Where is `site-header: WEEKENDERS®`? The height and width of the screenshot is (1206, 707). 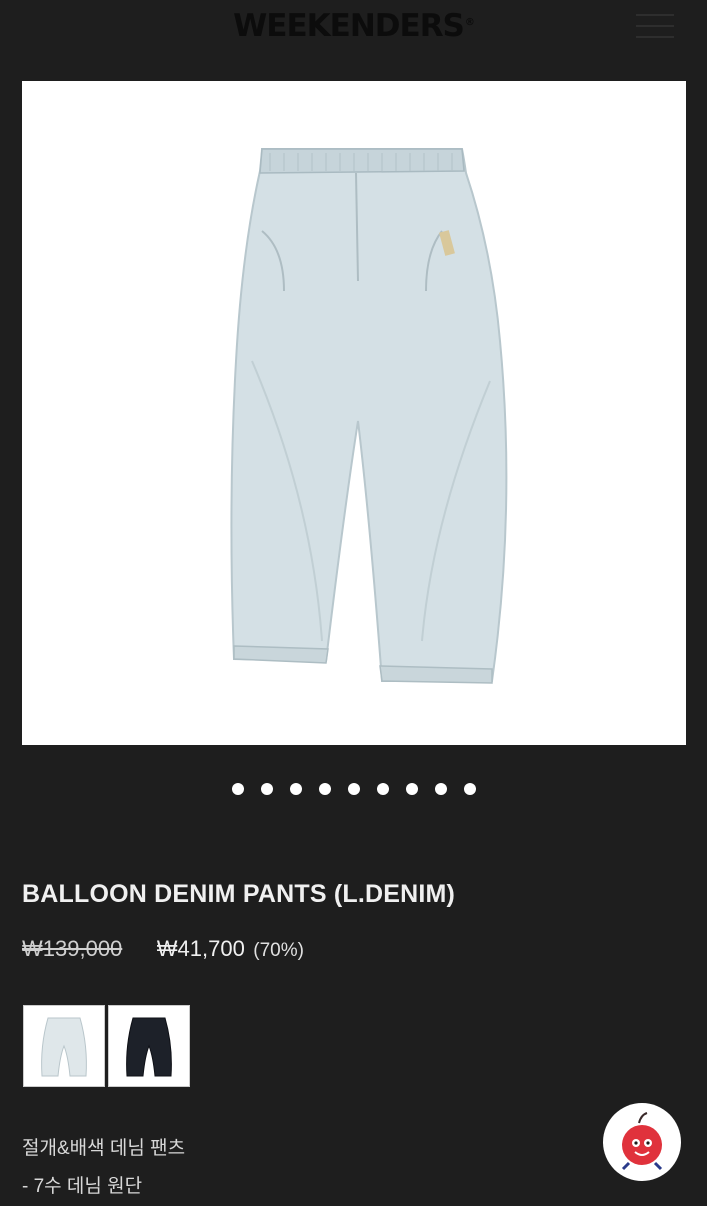
site-header: WEEKENDERS® is located at coordinates (353, 30).